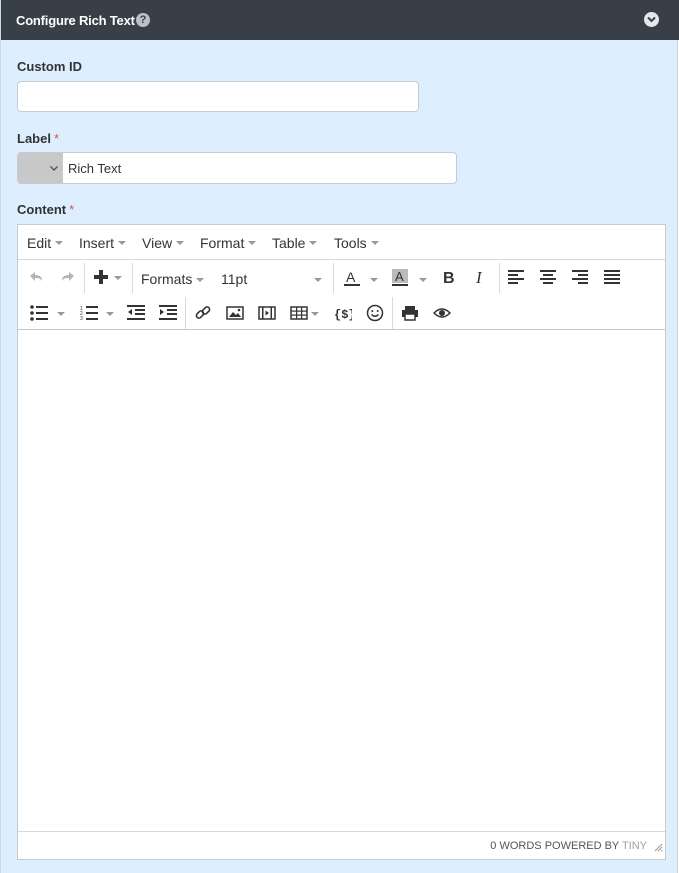 Image resolution: width=679 pixels, height=873 pixels. Describe the element at coordinates (49, 66) in the screenshot. I see `custom-id-label: Custom ID` at that location.